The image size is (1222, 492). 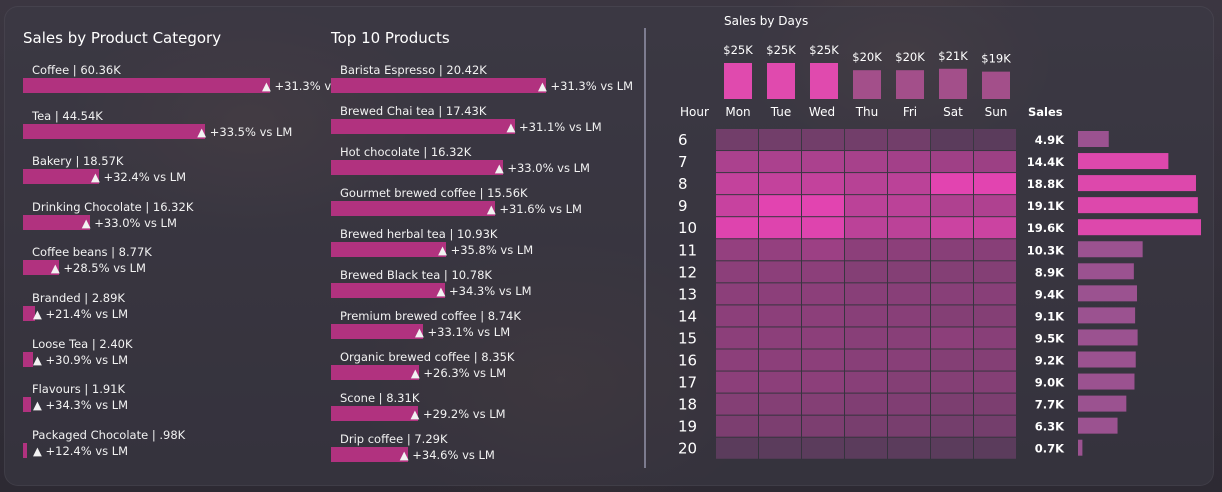 I want to click on hour-label: 8, so click(x=683, y=184).